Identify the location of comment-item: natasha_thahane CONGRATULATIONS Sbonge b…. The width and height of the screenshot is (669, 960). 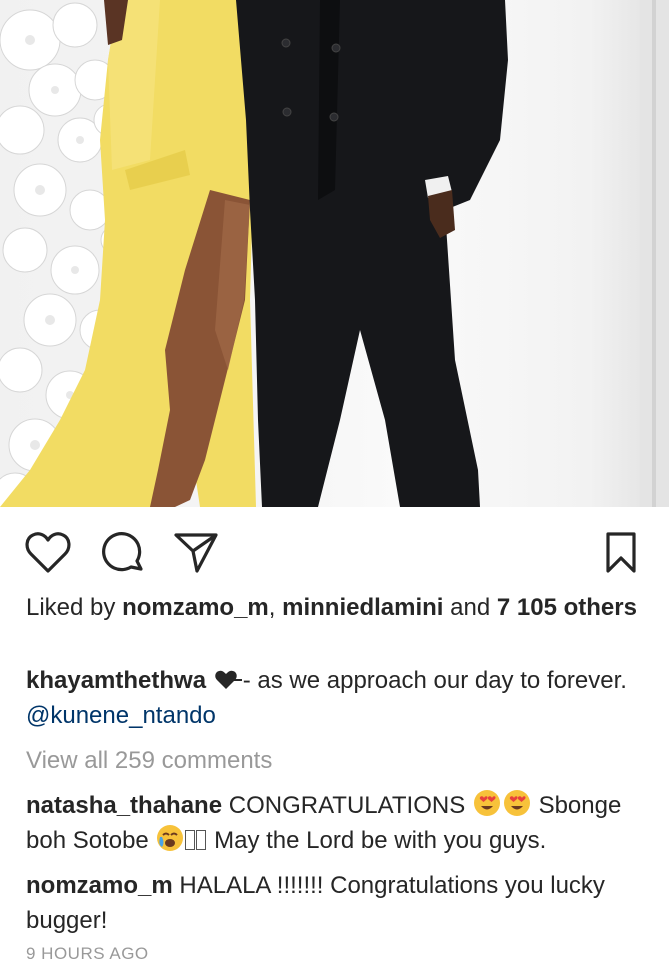
(336, 823).